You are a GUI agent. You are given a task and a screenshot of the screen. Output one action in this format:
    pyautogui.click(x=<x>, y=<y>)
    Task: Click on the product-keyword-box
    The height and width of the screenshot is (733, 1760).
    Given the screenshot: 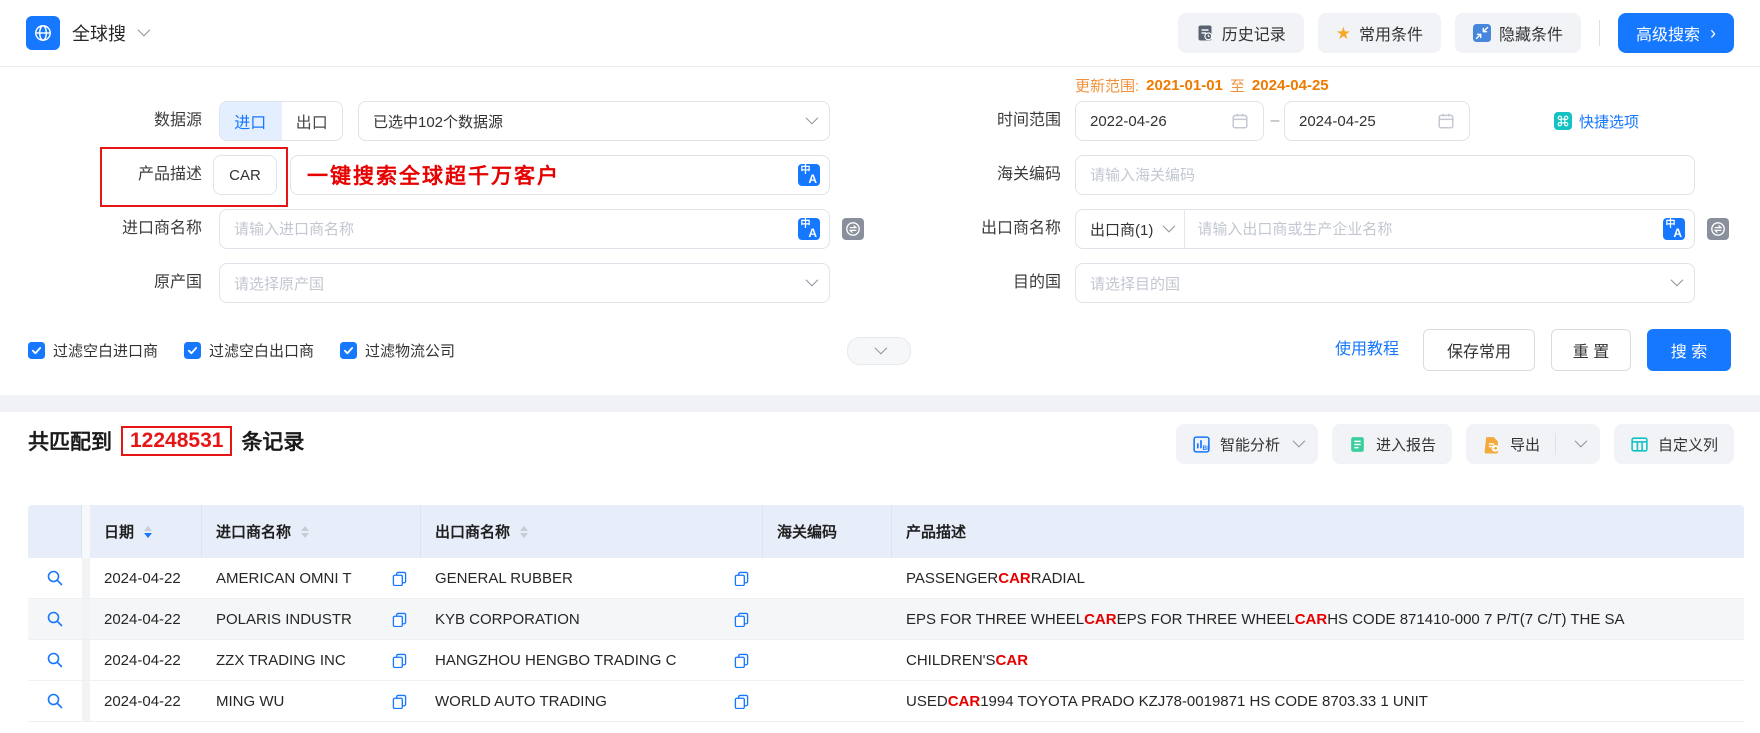 What is the action you would take?
    pyautogui.click(x=245, y=175)
    